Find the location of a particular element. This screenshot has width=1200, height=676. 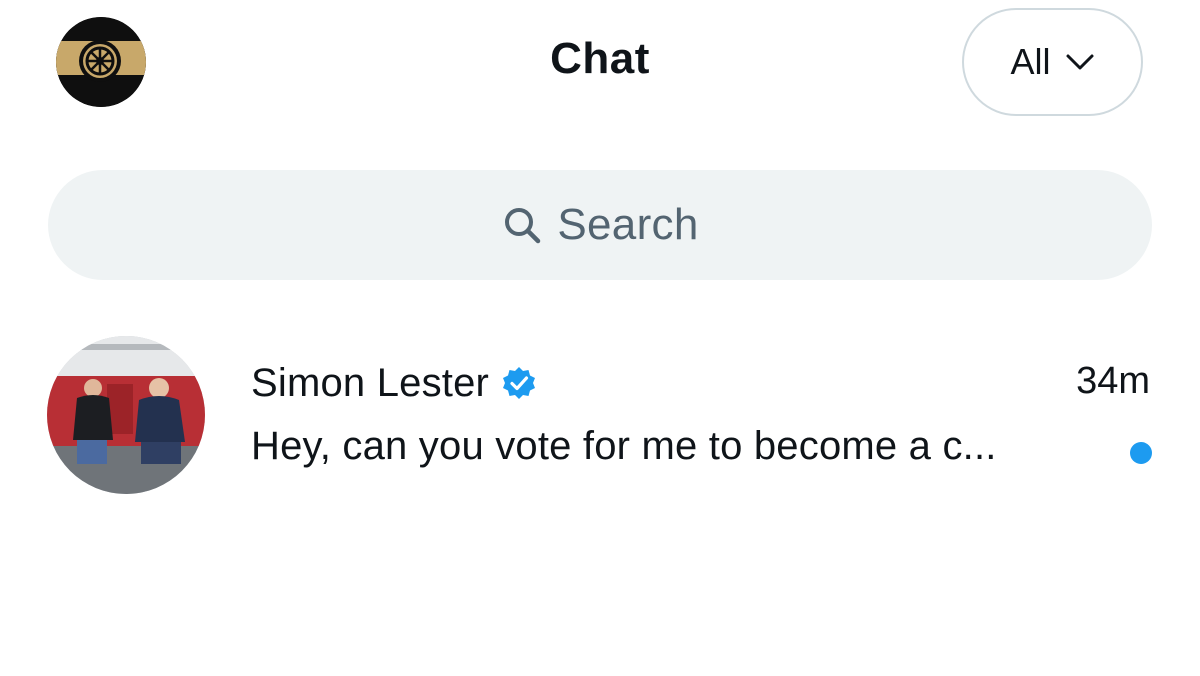

unread-indicator is located at coordinates (1141, 453).